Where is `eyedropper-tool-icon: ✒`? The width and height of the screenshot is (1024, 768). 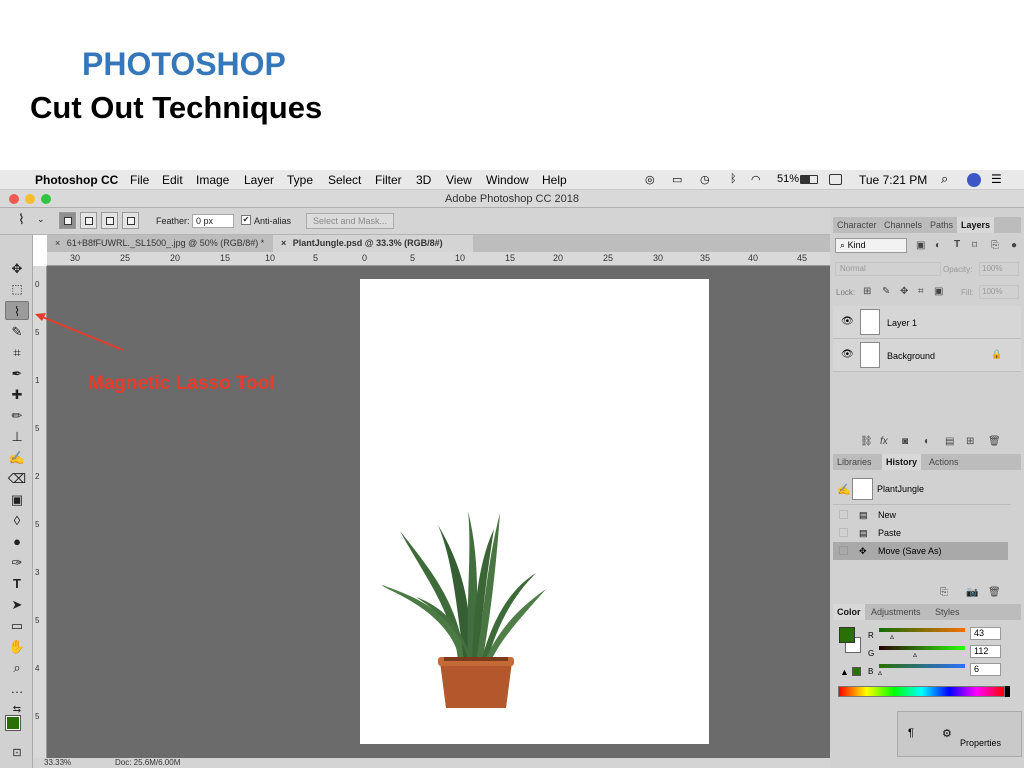
eyedropper-tool-icon: ✒ is located at coordinates (17, 373).